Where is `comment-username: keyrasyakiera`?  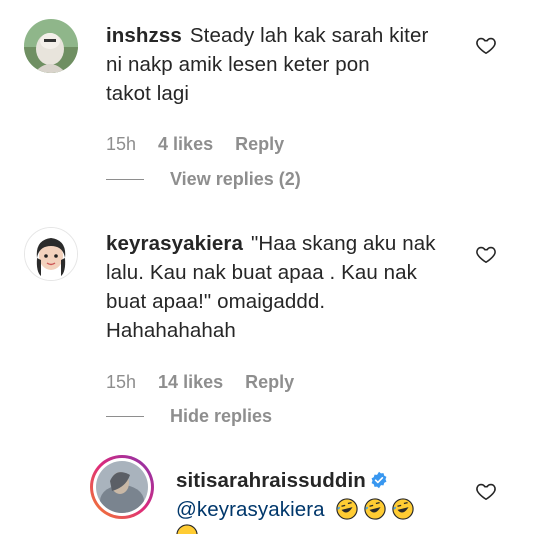
comment-username: keyrasyakiera is located at coordinates (174, 243).